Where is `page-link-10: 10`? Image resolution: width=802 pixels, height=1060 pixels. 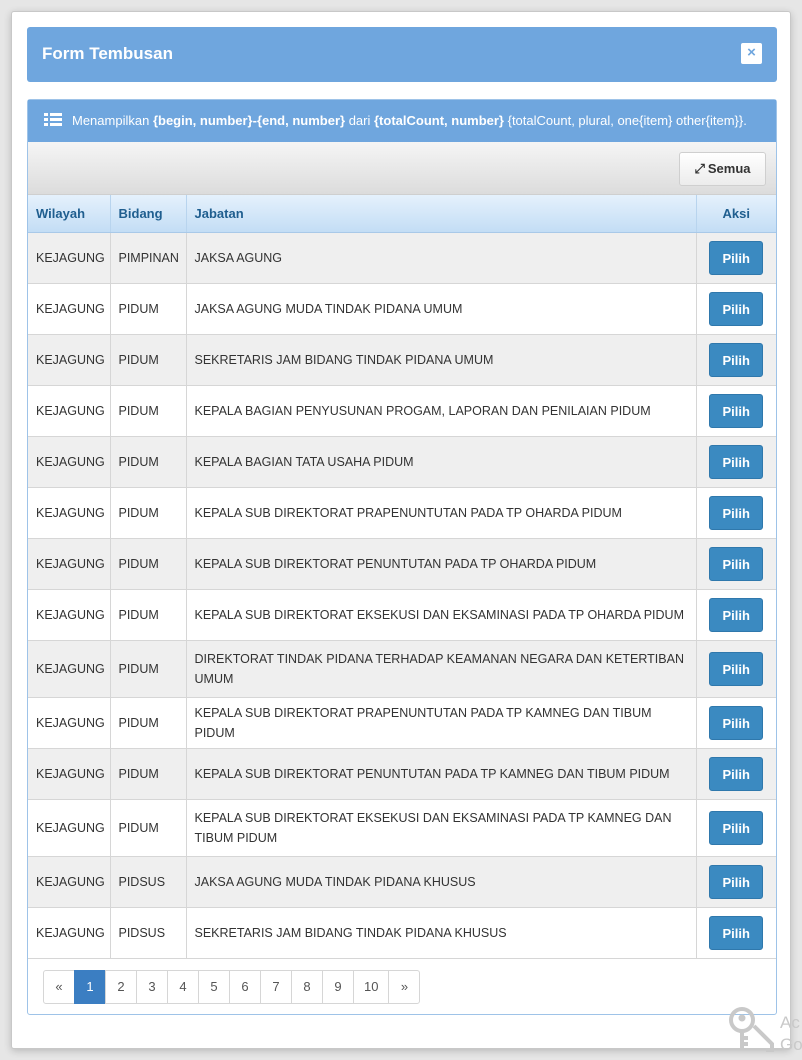 page-link-10: 10 is located at coordinates (371, 987).